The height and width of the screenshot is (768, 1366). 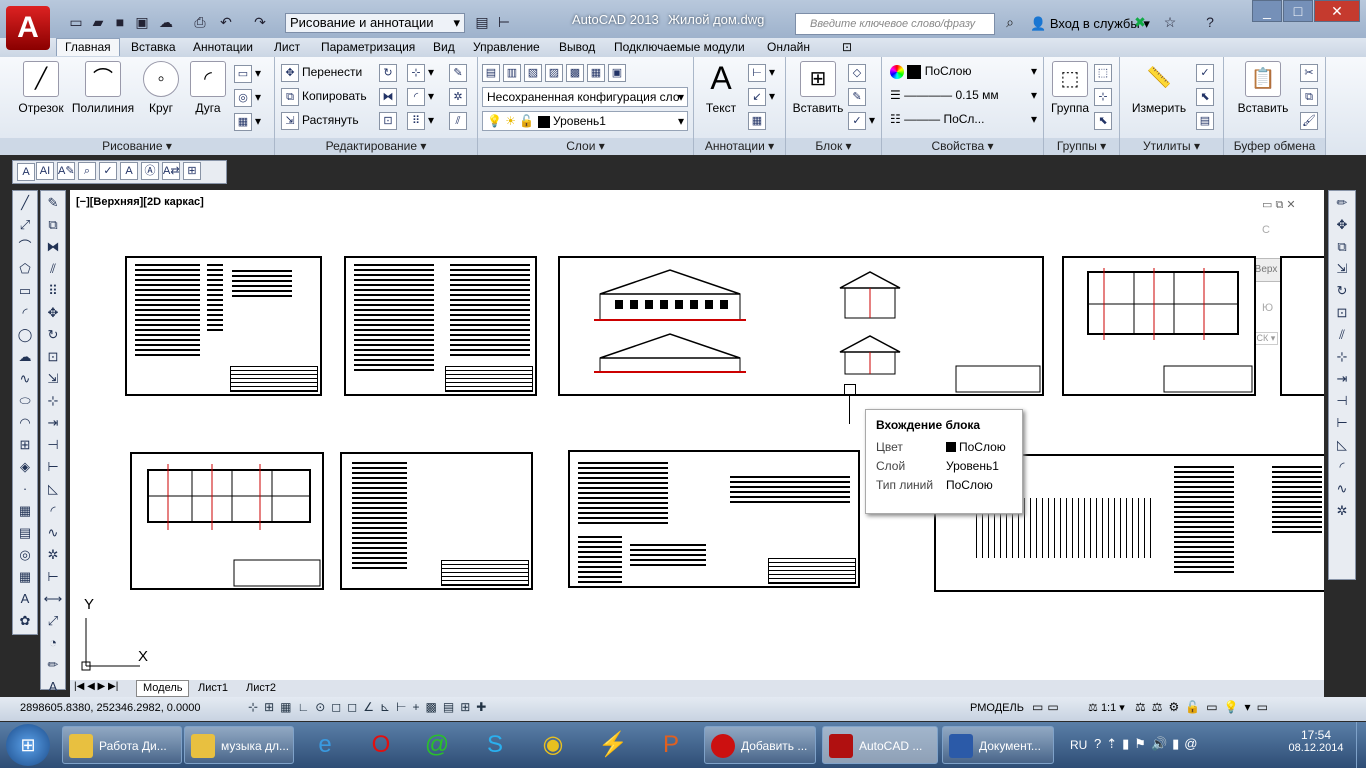 I want to click on array-icon: ⠿, so click(x=53, y=290).